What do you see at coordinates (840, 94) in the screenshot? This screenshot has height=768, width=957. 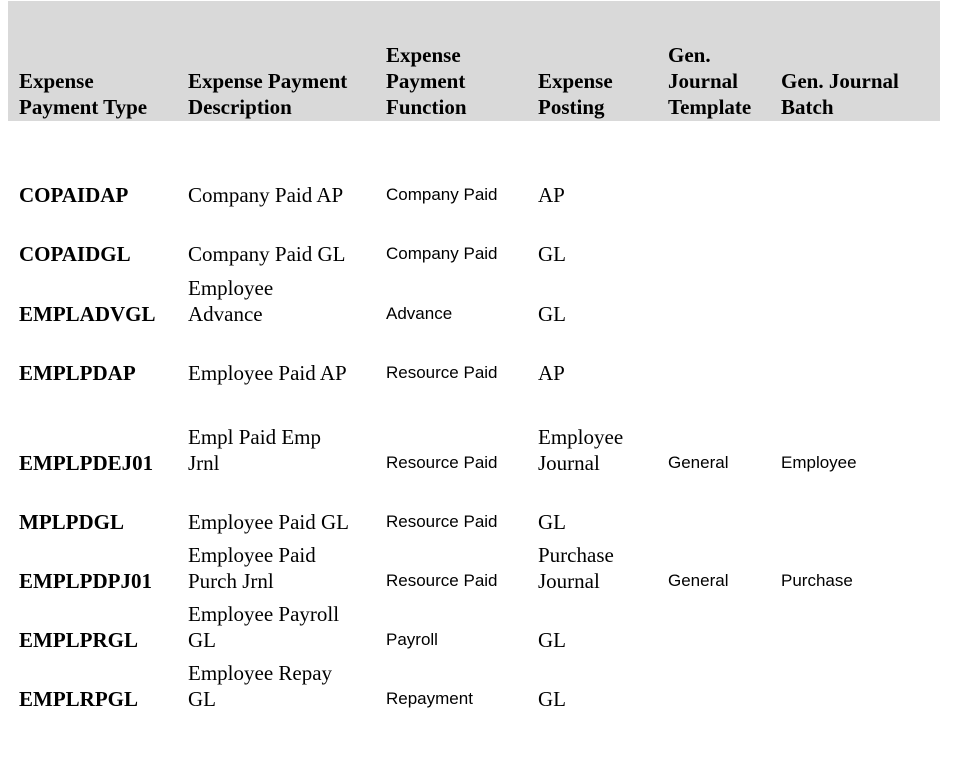 I see `header-gen-journal-batch: Gen. Journal Batch` at bounding box center [840, 94].